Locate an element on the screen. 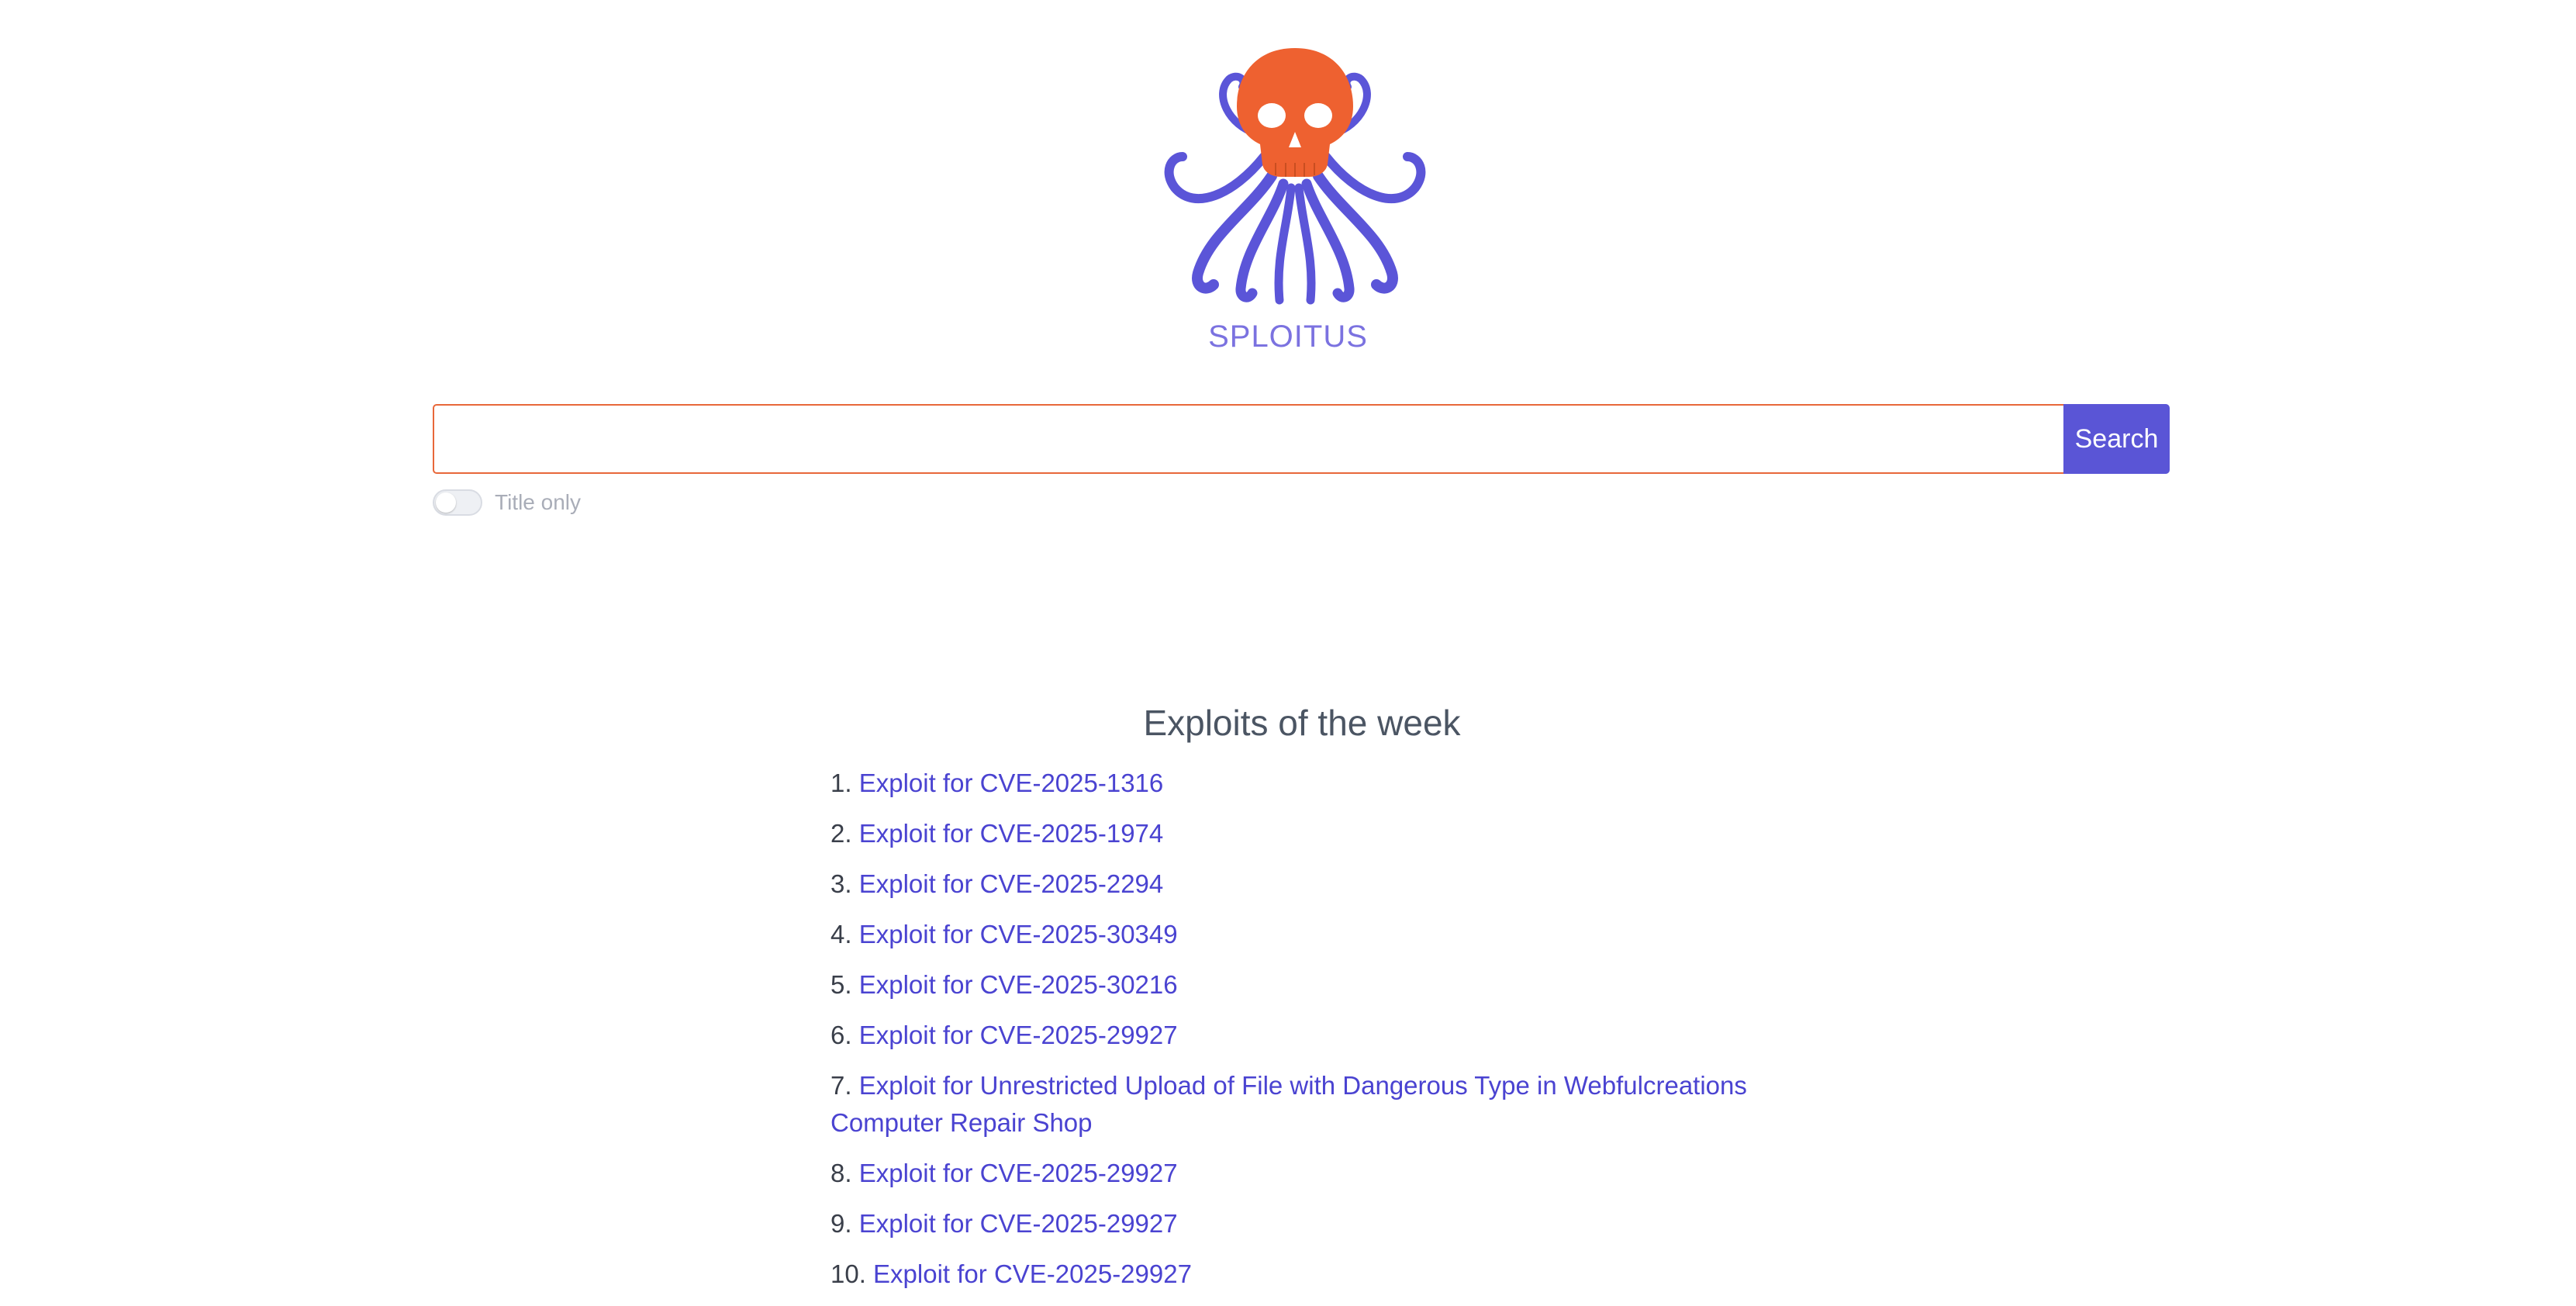  exploit-number: 1. is located at coordinates (841, 783).